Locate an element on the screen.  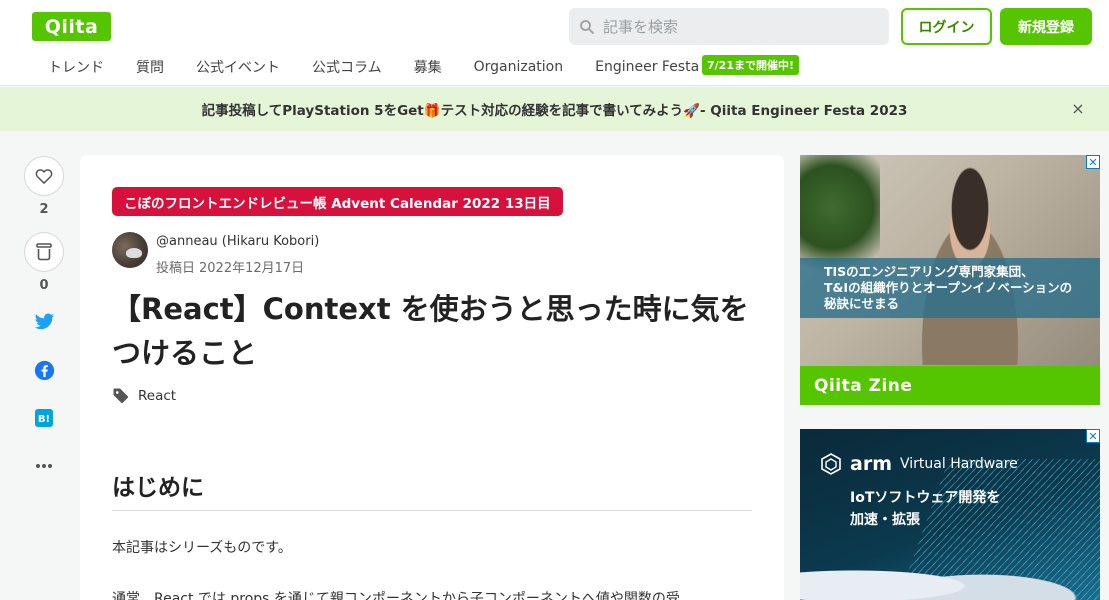
tag-react: React is located at coordinates (157, 396).